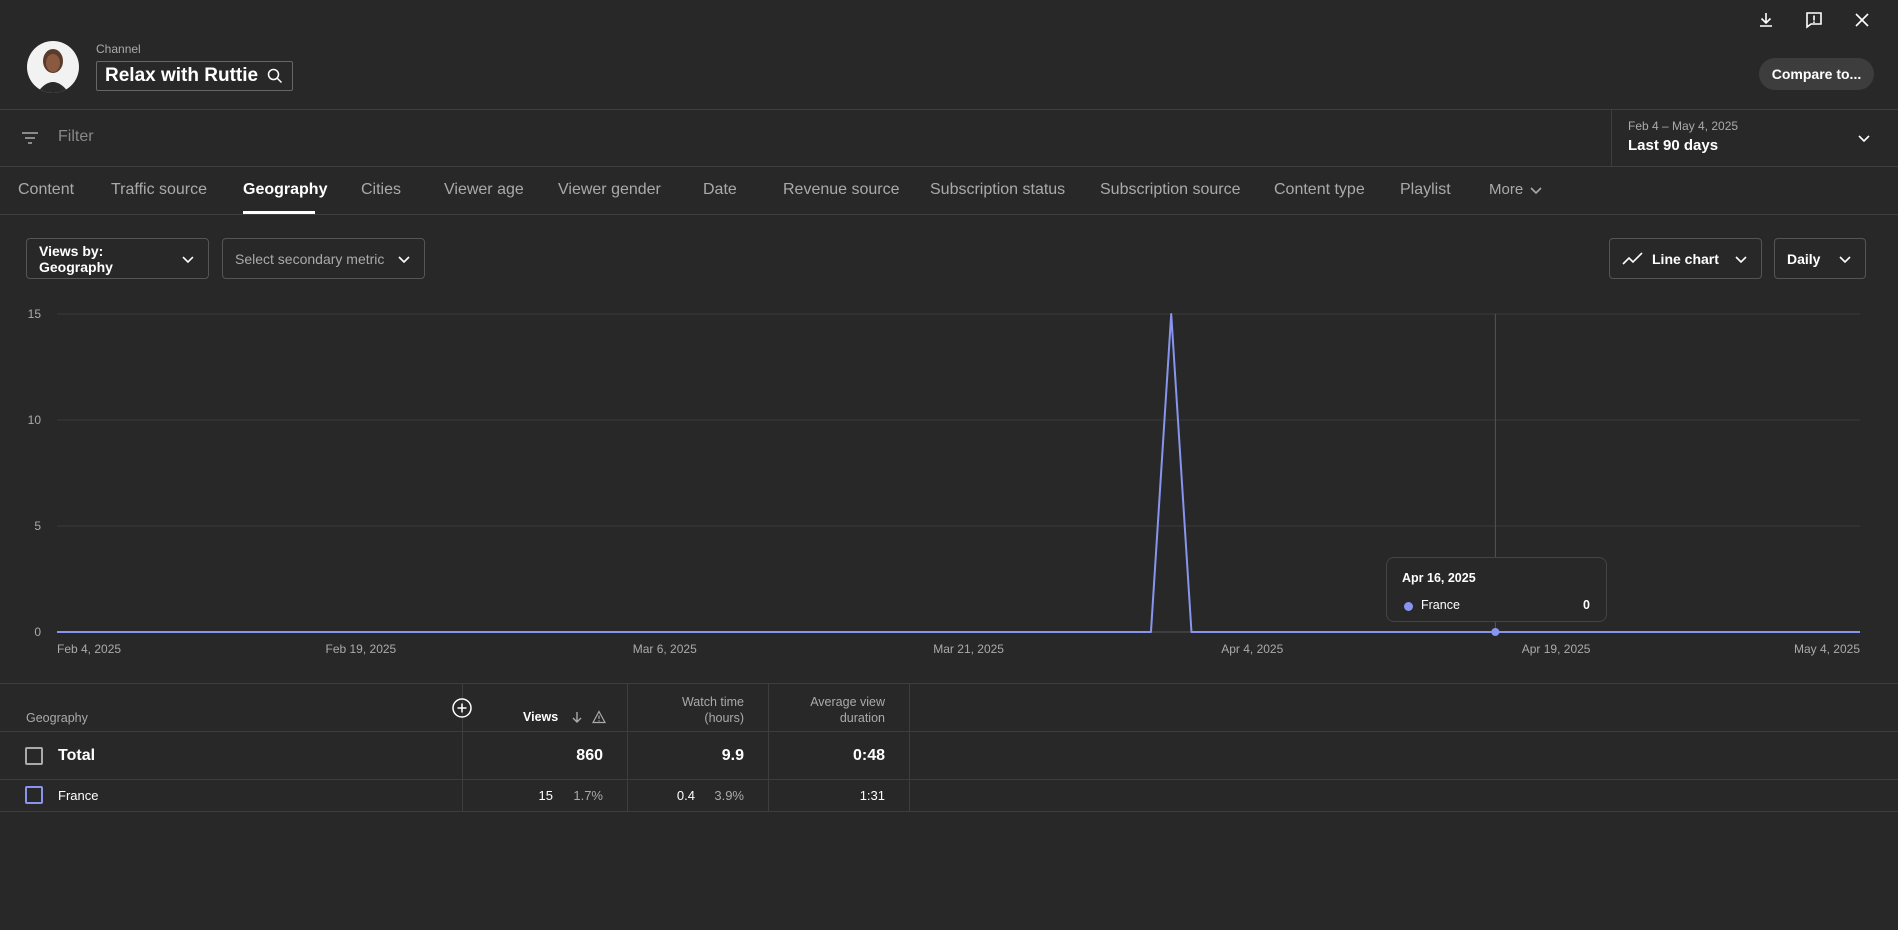  Describe the element at coordinates (275, 76) in the screenshot. I see `search-icon` at that location.